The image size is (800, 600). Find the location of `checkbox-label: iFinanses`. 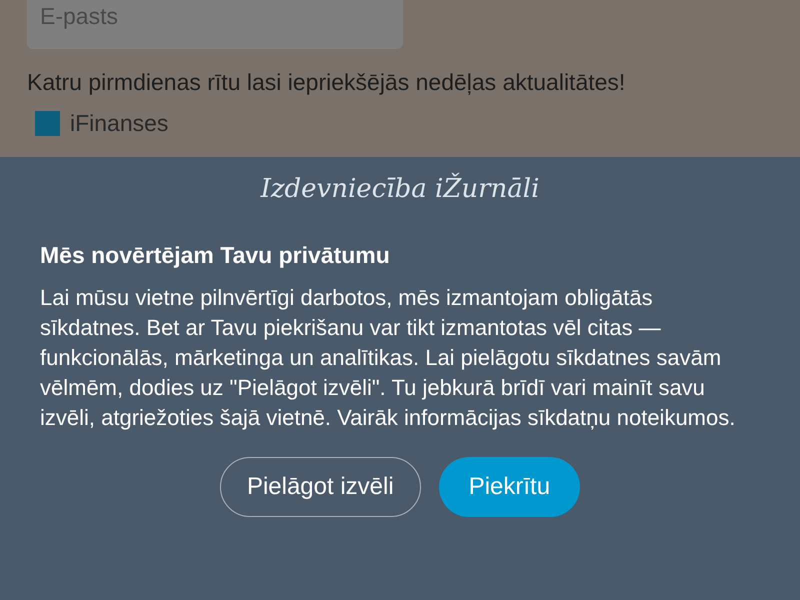

checkbox-label: iFinanses is located at coordinates (119, 123).